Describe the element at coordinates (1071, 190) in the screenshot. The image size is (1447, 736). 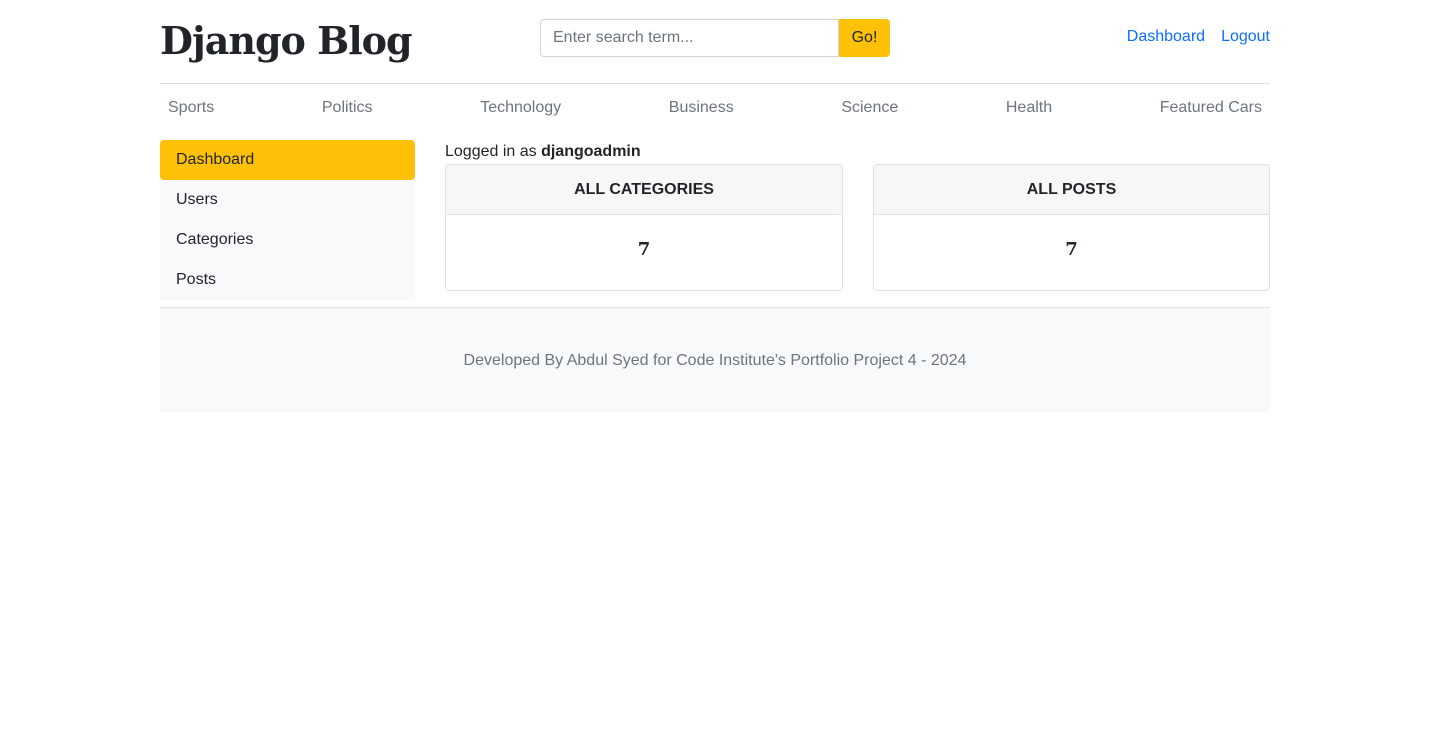
I see `card-title: ALL POSTS` at that location.